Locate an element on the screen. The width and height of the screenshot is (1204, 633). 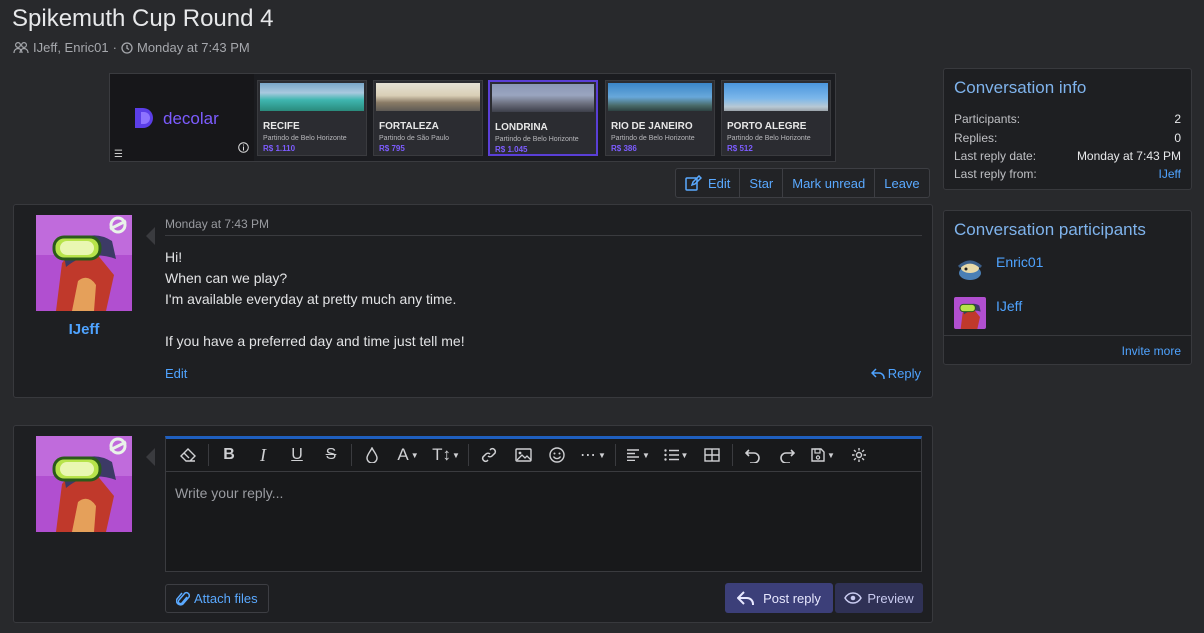
ad-logo-panel: decolar ☰ is located at coordinates (182, 117).